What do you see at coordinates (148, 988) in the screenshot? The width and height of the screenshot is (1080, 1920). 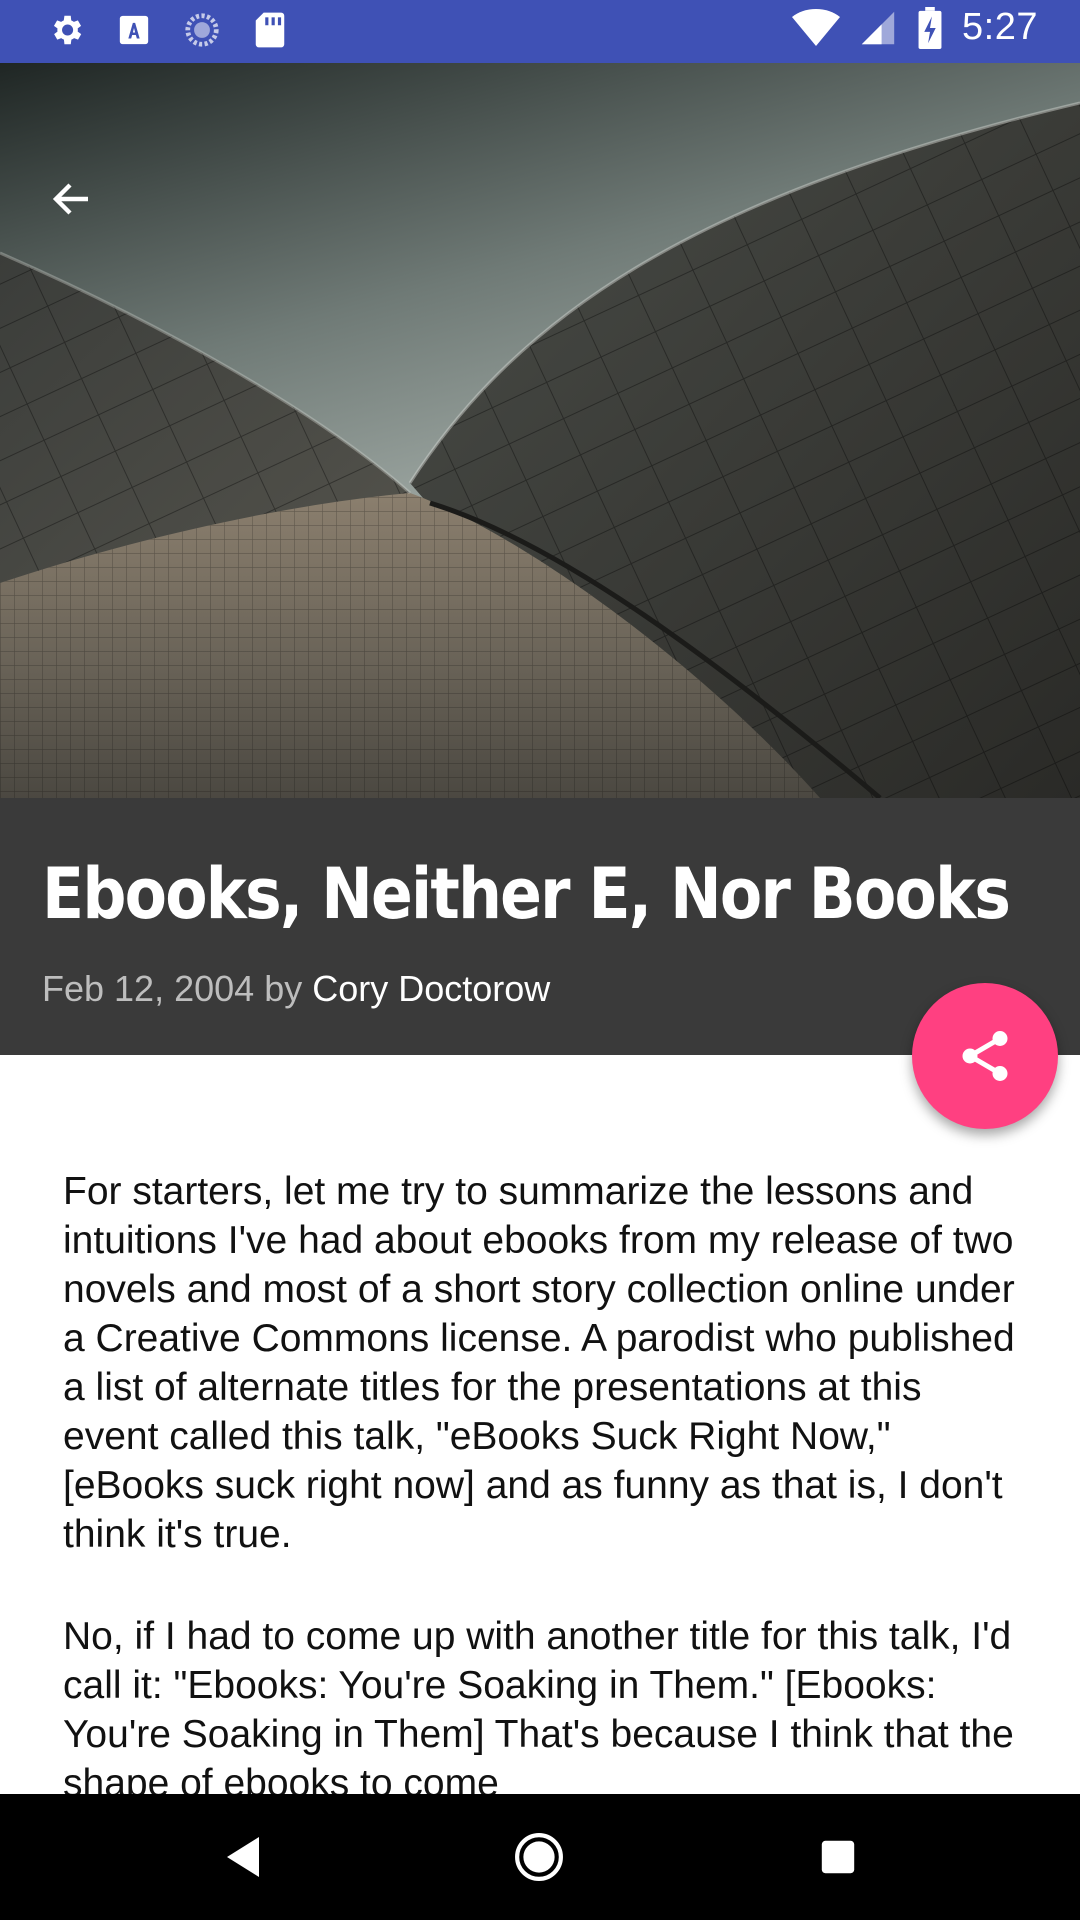 I see `article-date: Feb 12, 2004` at bounding box center [148, 988].